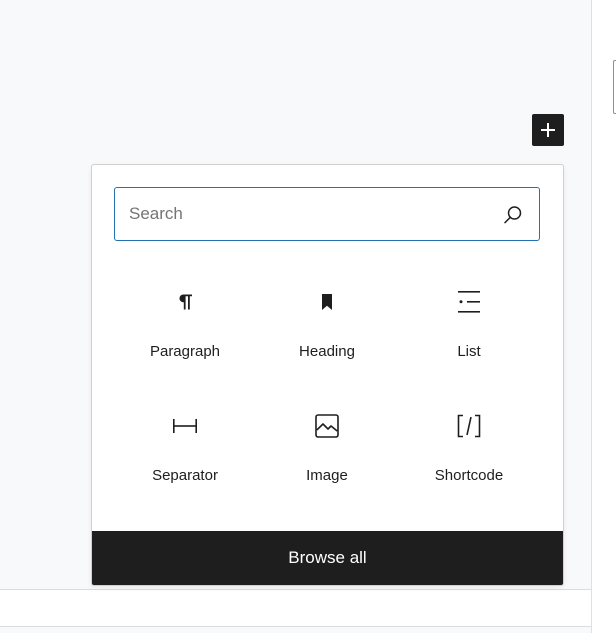 The height and width of the screenshot is (633, 616). What do you see at coordinates (327, 475) in the screenshot?
I see `block-label: Image` at bounding box center [327, 475].